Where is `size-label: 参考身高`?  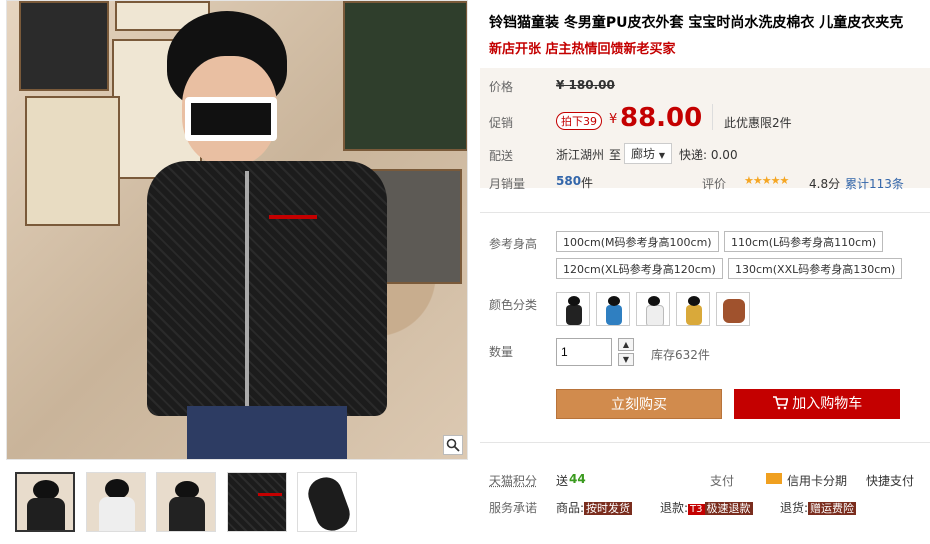
size-label: 参考身高 is located at coordinates (513, 244).